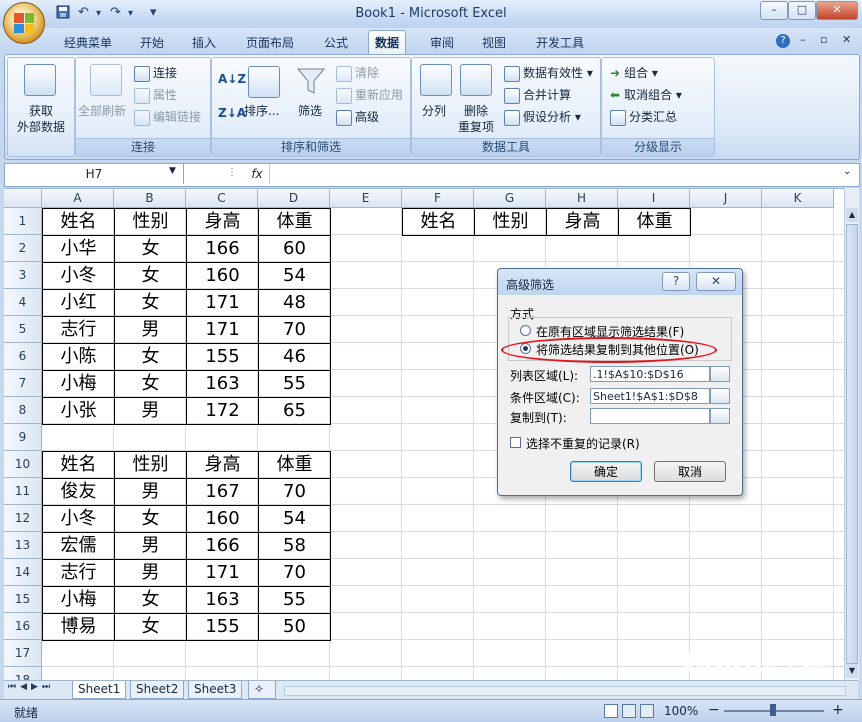  I want to click on dialog-help-button: ?, so click(676, 281).